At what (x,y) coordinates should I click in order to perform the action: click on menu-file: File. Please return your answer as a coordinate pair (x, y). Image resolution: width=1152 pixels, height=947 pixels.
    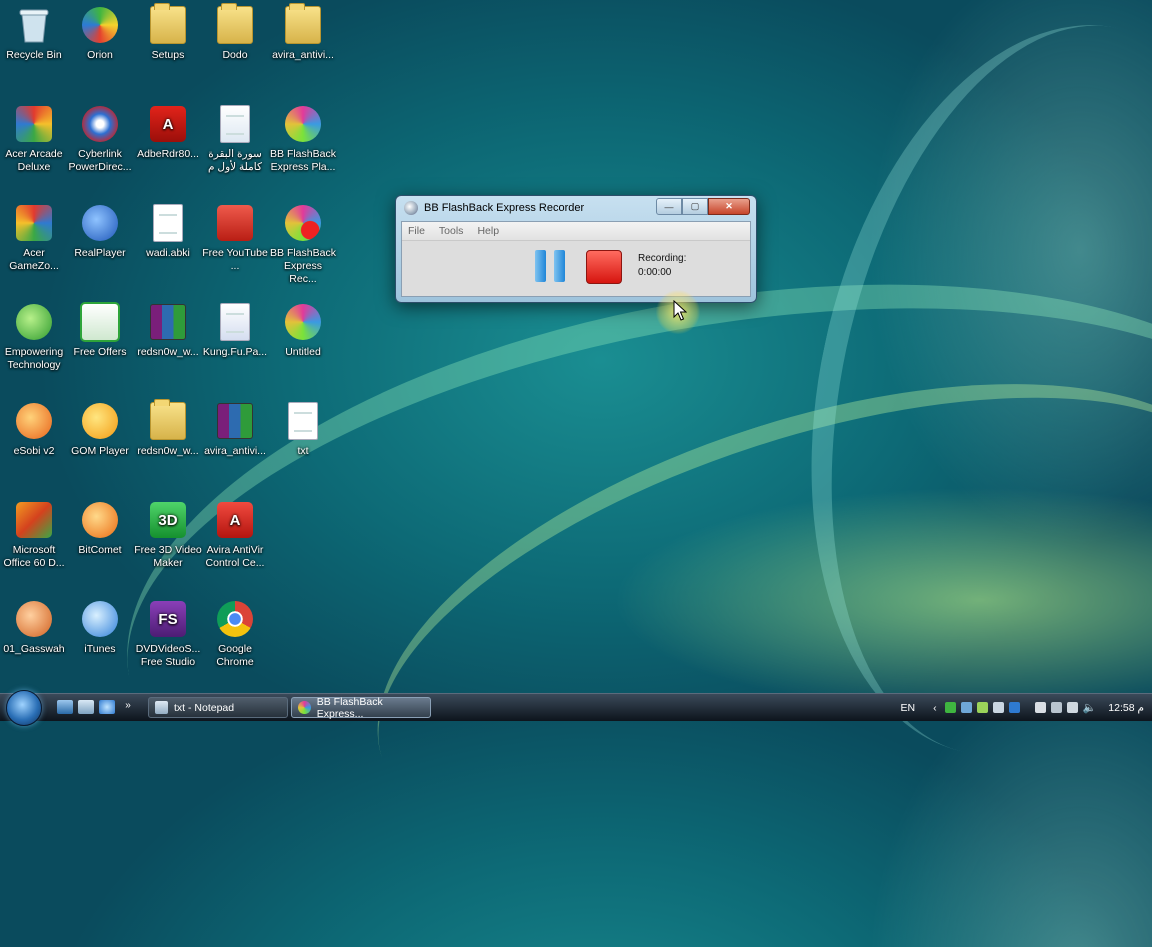
    Looking at the image, I should click on (416, 231).